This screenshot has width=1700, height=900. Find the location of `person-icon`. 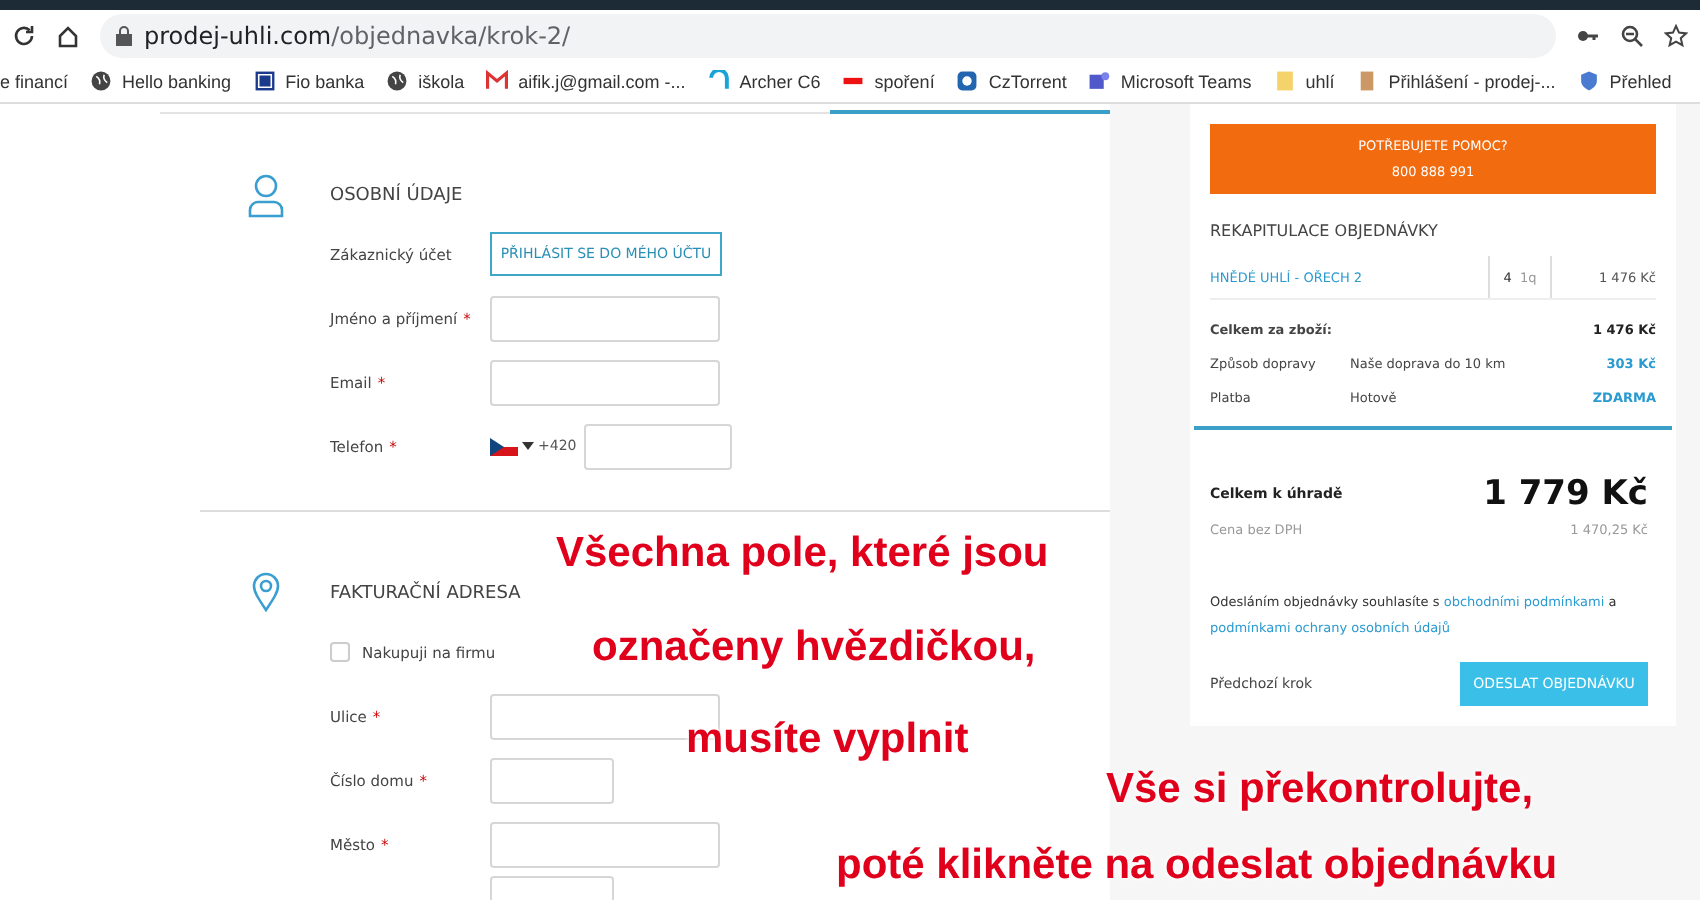

person-icon is located at coordinates (265, 196).